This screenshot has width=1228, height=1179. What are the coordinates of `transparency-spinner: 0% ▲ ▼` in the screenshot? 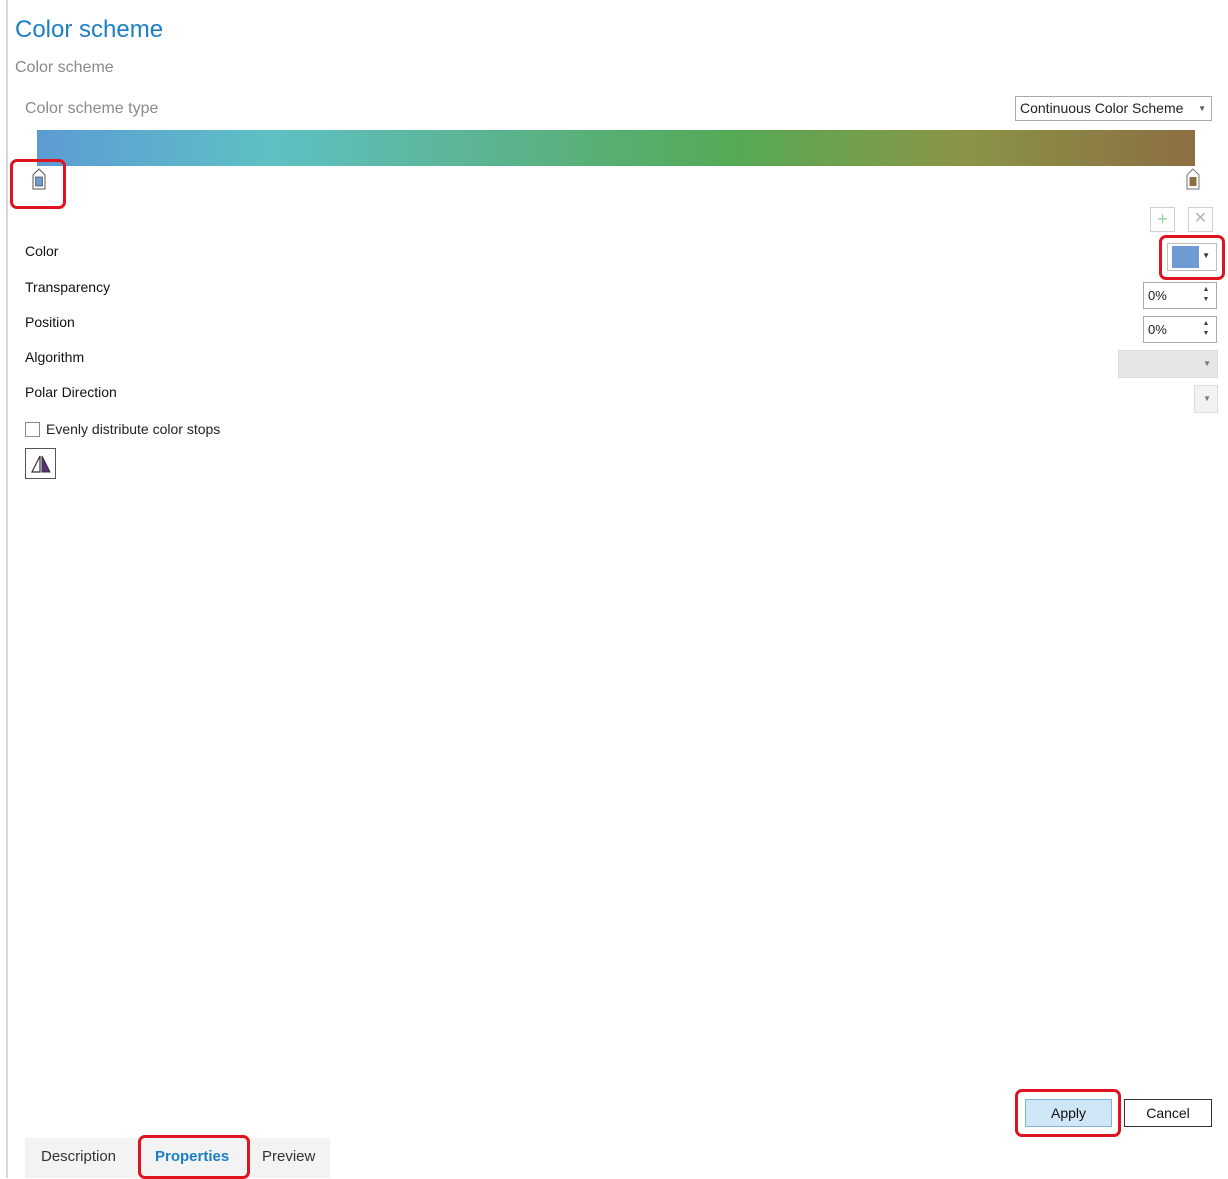 It's located at (1180, 295).